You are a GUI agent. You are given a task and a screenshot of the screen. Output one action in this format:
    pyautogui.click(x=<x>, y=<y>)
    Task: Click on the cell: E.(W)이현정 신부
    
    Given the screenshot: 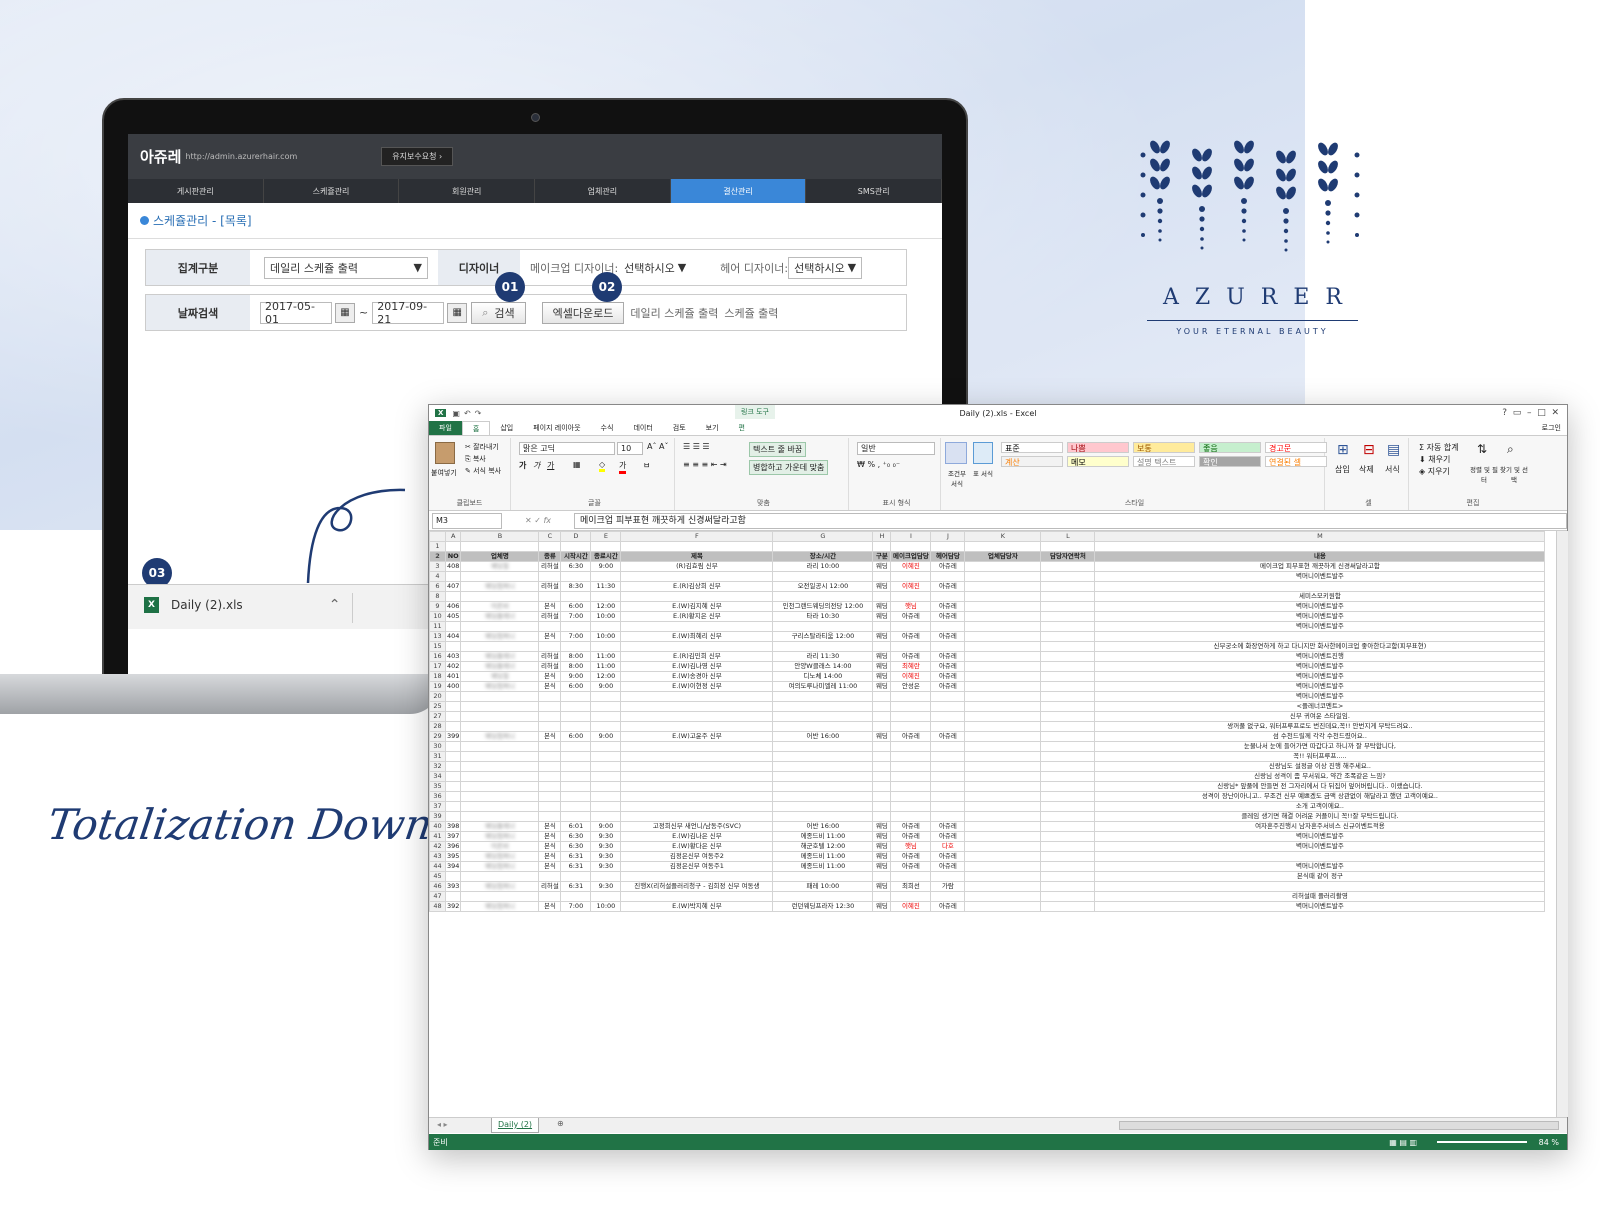 What is the action you would take?
    pyautogui.click(x=697, y=686)
    